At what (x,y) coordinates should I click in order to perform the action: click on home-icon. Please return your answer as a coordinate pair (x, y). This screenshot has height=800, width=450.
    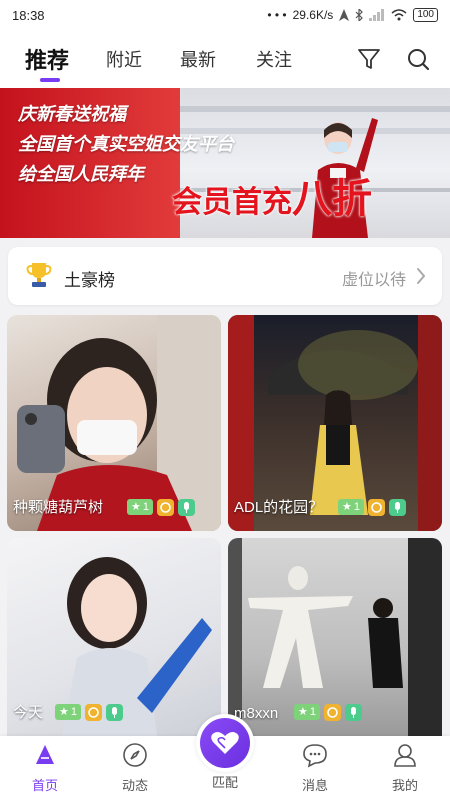
    Looking at the image, I should click on (45, 754).